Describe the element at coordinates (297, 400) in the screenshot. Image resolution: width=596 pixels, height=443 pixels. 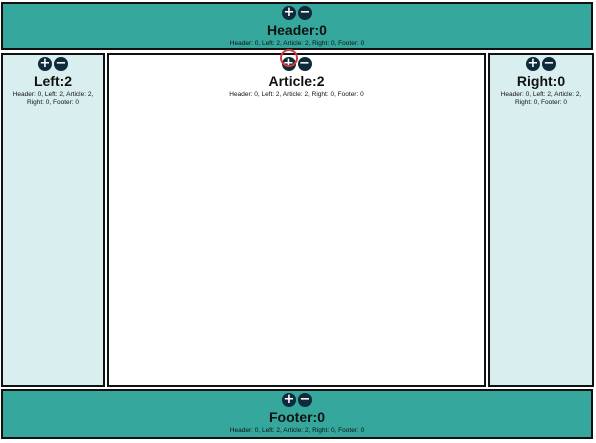
I see `footer-controls: + −` at that location.